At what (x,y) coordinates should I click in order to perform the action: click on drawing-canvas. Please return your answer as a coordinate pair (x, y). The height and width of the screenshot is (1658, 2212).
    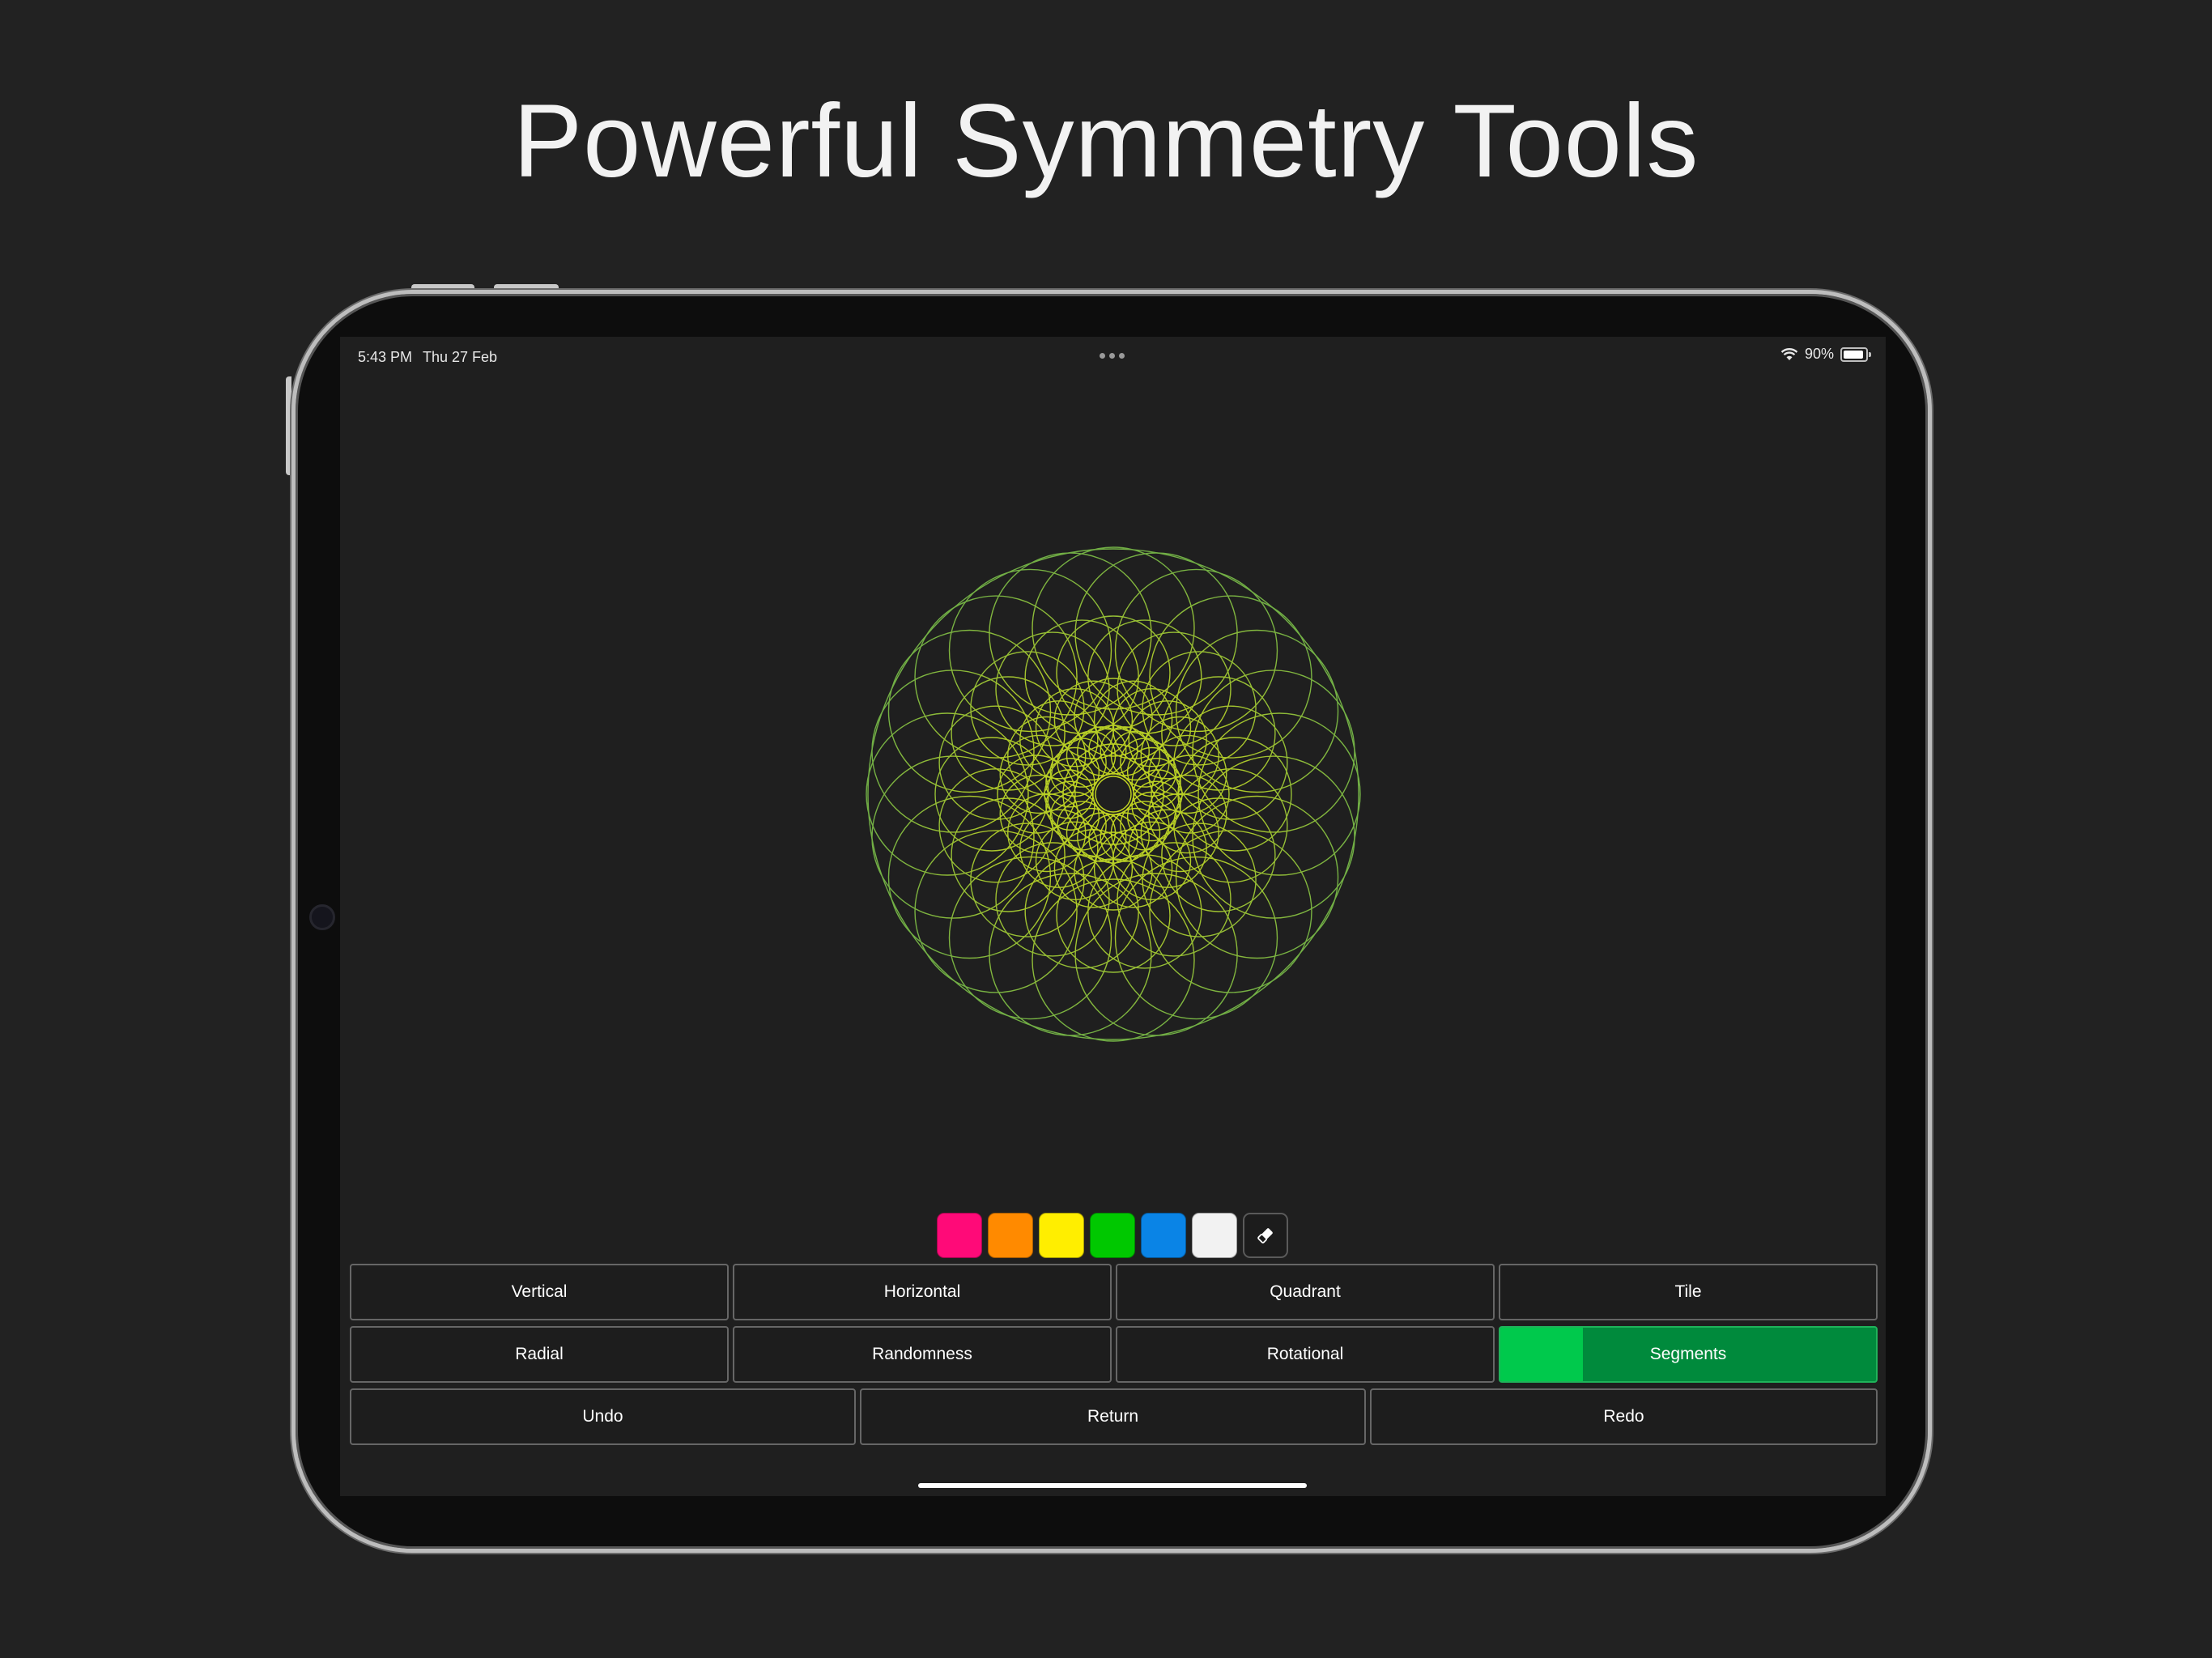
    Looking at the image, I should click on (1113, 794).